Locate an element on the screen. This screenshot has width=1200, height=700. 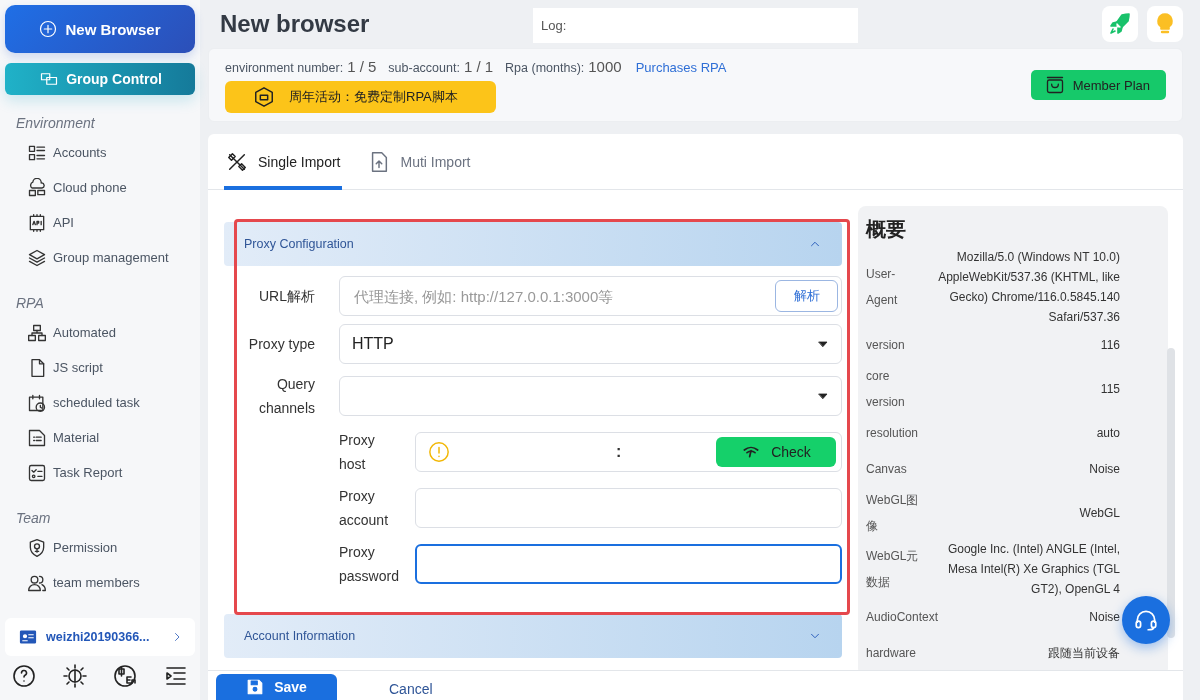
promo-text: 周年活动：免费定制RPA脚本 is located at coordinates (373, 96).